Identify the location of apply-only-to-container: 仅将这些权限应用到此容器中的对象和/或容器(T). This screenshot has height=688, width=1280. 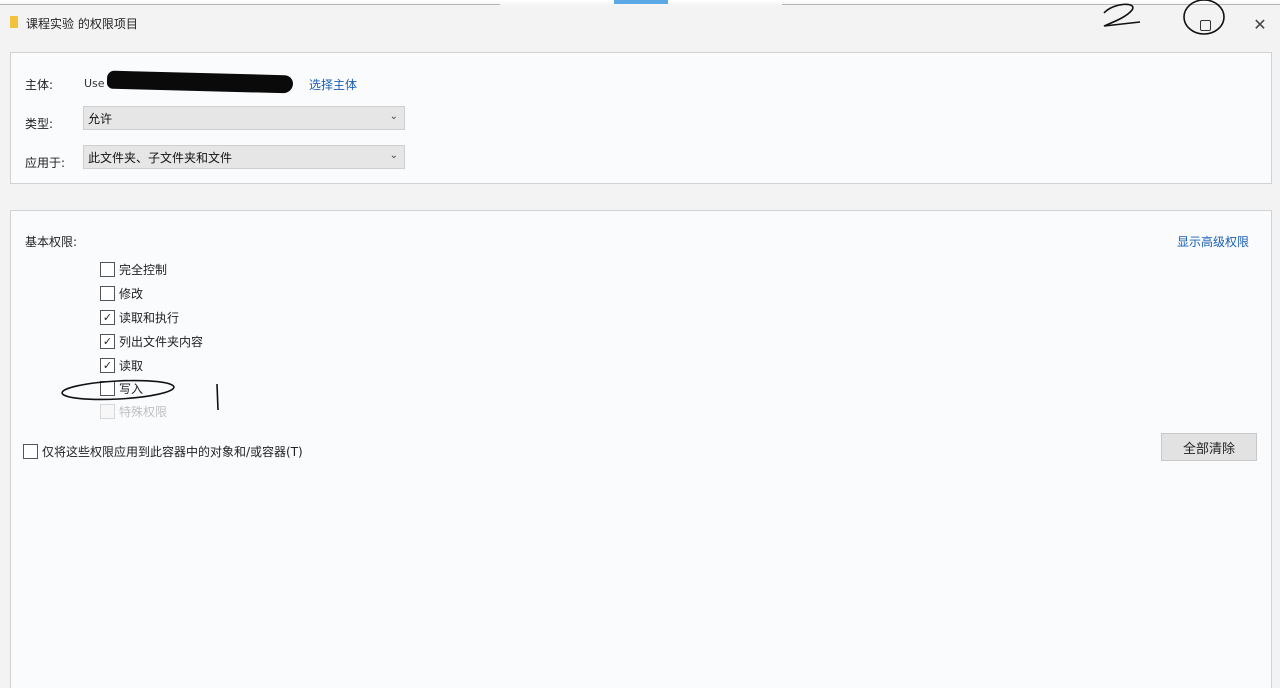
(163, 451).